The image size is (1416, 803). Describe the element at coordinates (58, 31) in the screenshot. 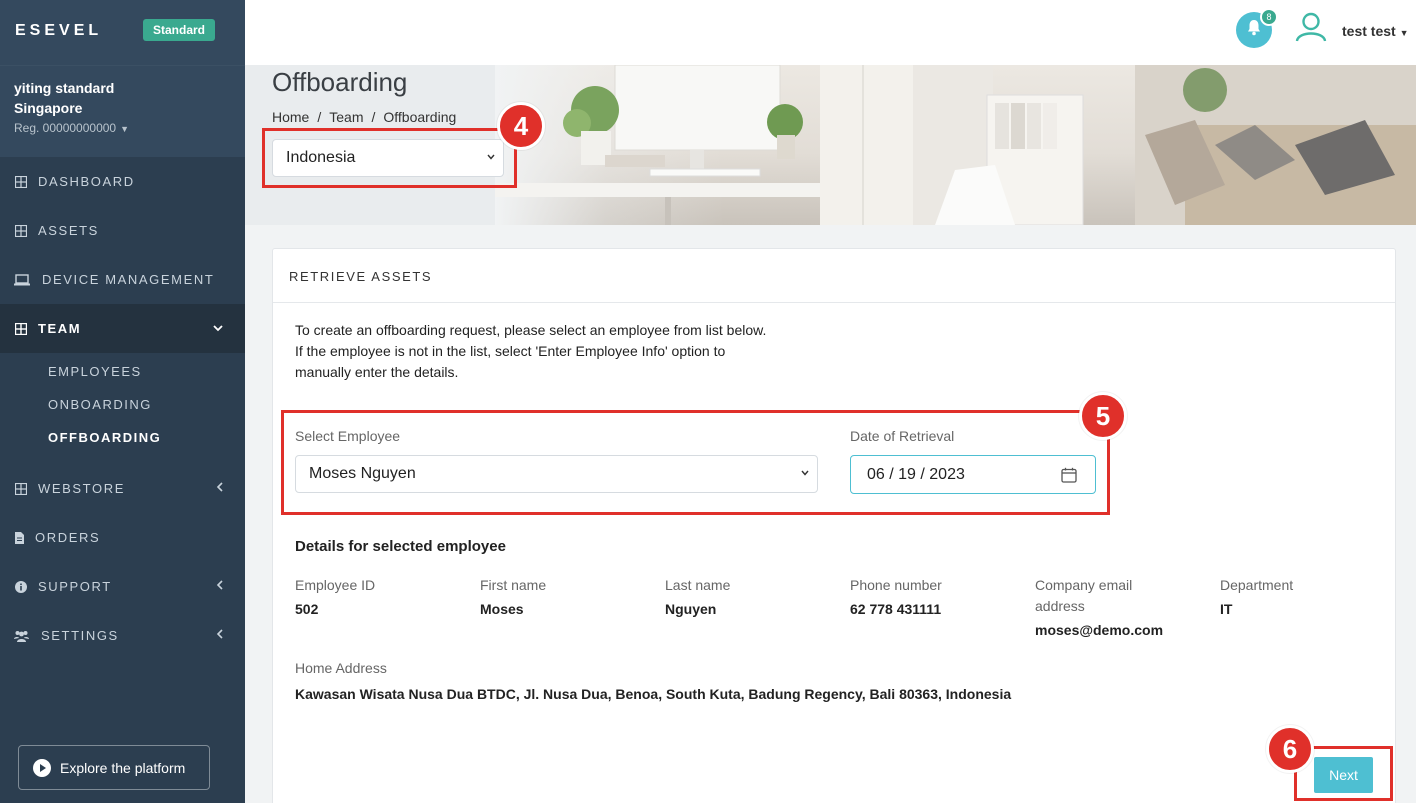

I see `brand-logo: ESEVEL` at that location.